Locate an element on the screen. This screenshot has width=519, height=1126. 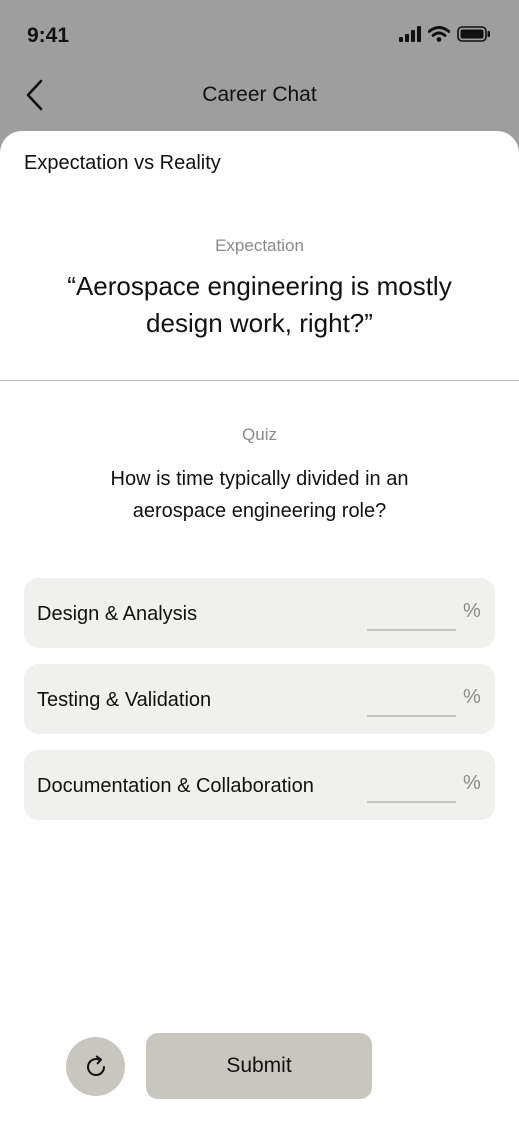
expectation-label: Expectation is located at coordinates (259, 245).